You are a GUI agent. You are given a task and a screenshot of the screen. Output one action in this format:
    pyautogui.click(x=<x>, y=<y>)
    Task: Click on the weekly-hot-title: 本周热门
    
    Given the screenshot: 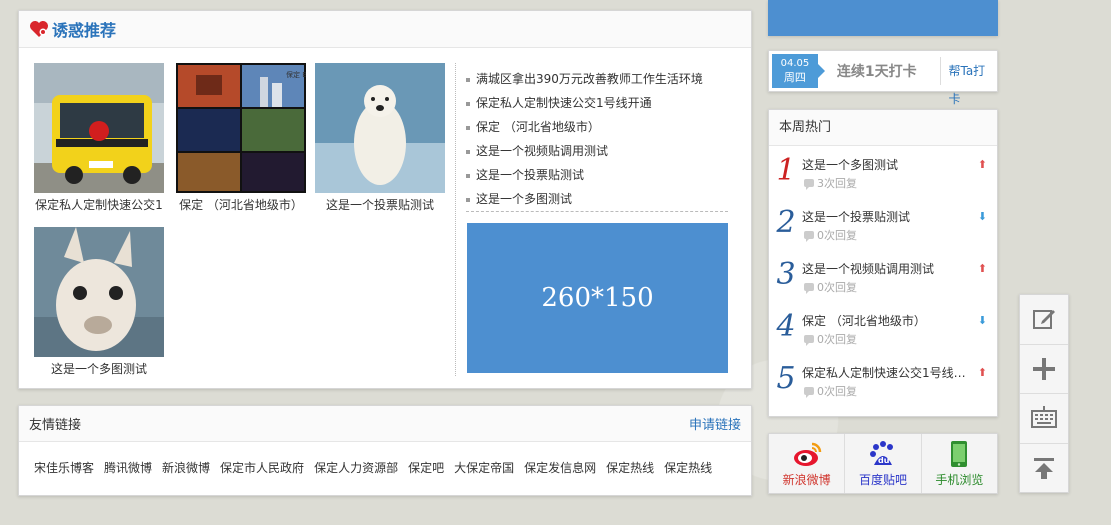 What is the action you would take?
    pyautogui.click(x=883, y=128)
    